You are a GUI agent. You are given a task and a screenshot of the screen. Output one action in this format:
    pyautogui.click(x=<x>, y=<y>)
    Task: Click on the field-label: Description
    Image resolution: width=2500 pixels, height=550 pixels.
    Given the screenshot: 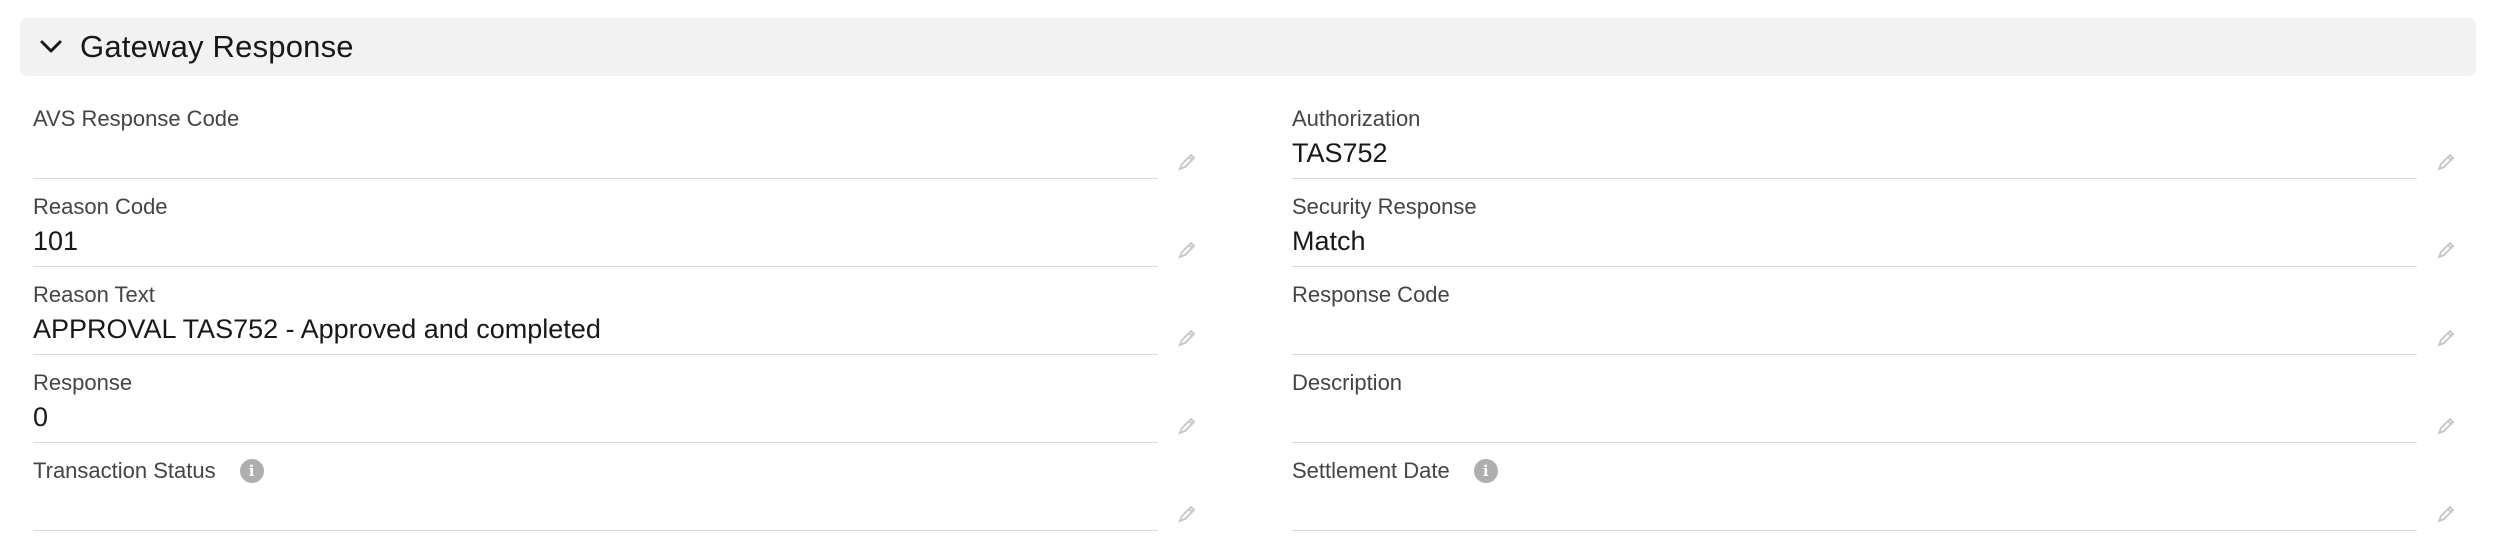 What is the action you would take?
    pyautogui.click(x=1347, y=382)
    